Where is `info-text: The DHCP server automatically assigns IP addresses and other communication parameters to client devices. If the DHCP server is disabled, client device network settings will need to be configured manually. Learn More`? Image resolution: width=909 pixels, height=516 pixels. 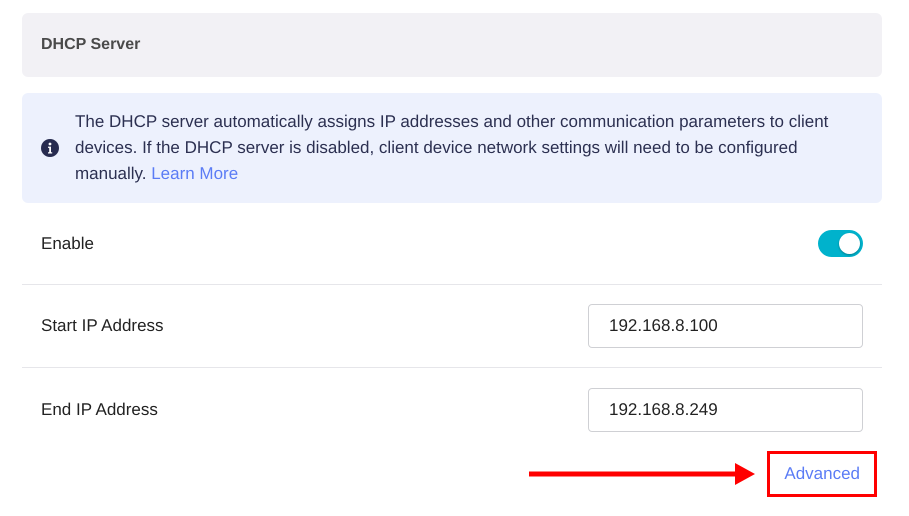 info-text: The DHCP server automatically assigns IP addresses and other communication parameters to client devices. If the DHCP server is disabled, client device network settings will need to be configured manually. Learn More is located at coordinates (452, 148).